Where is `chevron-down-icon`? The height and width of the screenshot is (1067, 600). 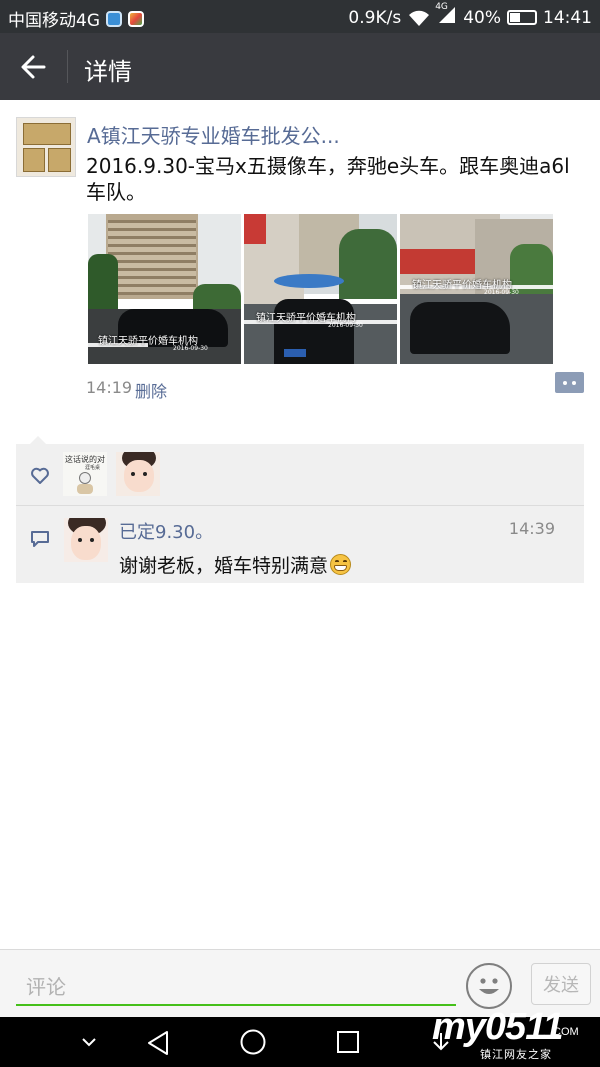 chevron-down-icon is located at coordinates (89, 1042).